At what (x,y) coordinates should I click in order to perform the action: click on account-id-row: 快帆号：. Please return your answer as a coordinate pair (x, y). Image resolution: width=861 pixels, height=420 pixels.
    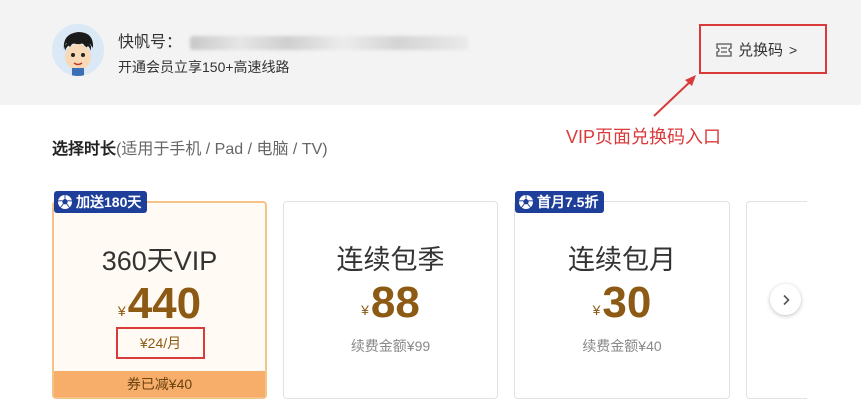
    Looking at the image, I should click on (293, 40).